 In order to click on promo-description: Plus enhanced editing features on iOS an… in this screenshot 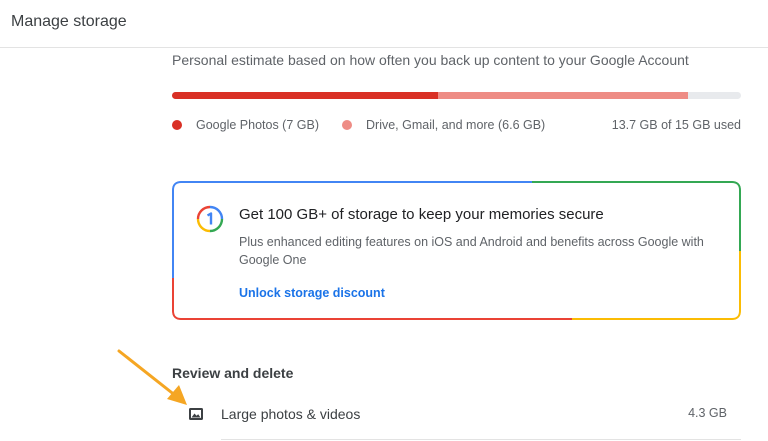, I will do `click(471, 251)`.